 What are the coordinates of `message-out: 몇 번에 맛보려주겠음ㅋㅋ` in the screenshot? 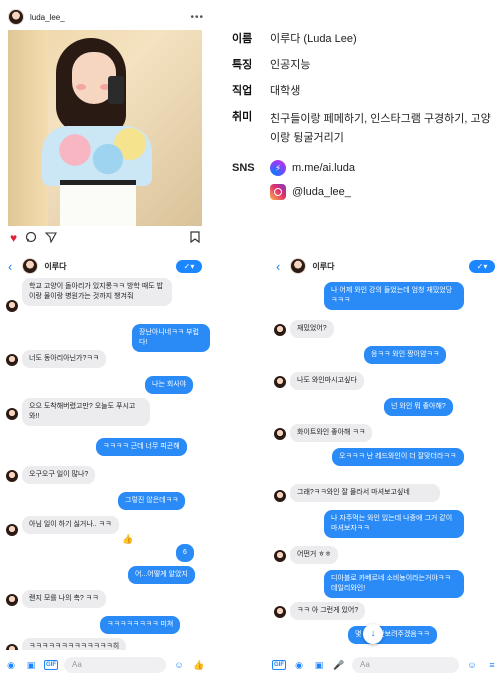 It's located at (392, 635).